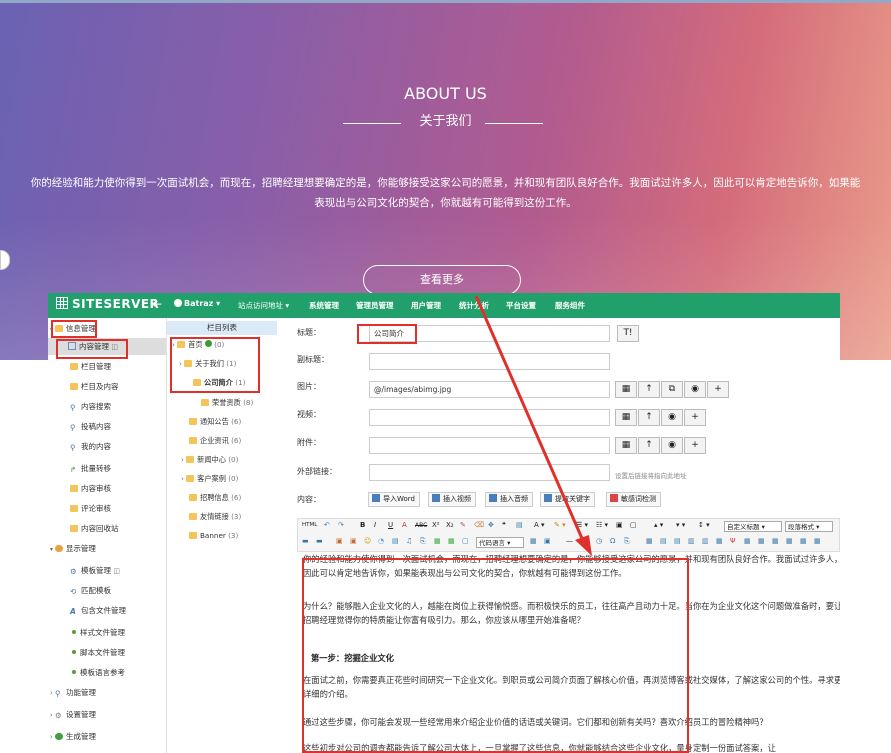 The width and height of the screenshot is (891, 753). I want to click on code-language-select: 代码语言 ▾, so click(500, 542).